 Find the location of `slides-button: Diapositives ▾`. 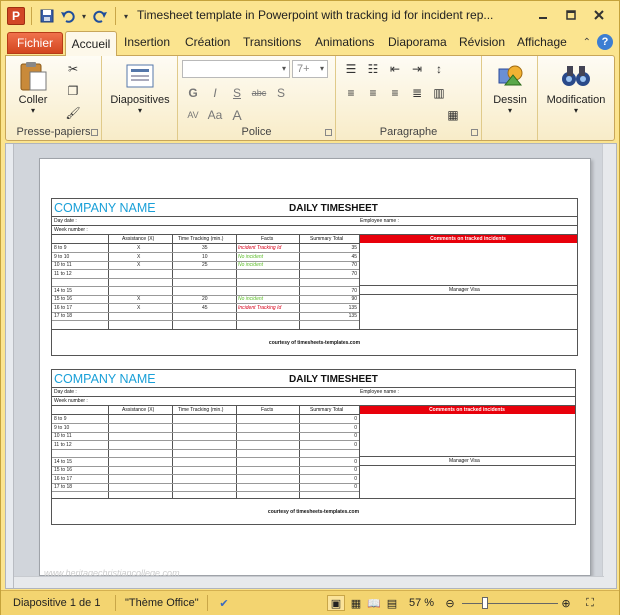

slides-button: Diapositives ▾ is located at coordinates (140, 87).